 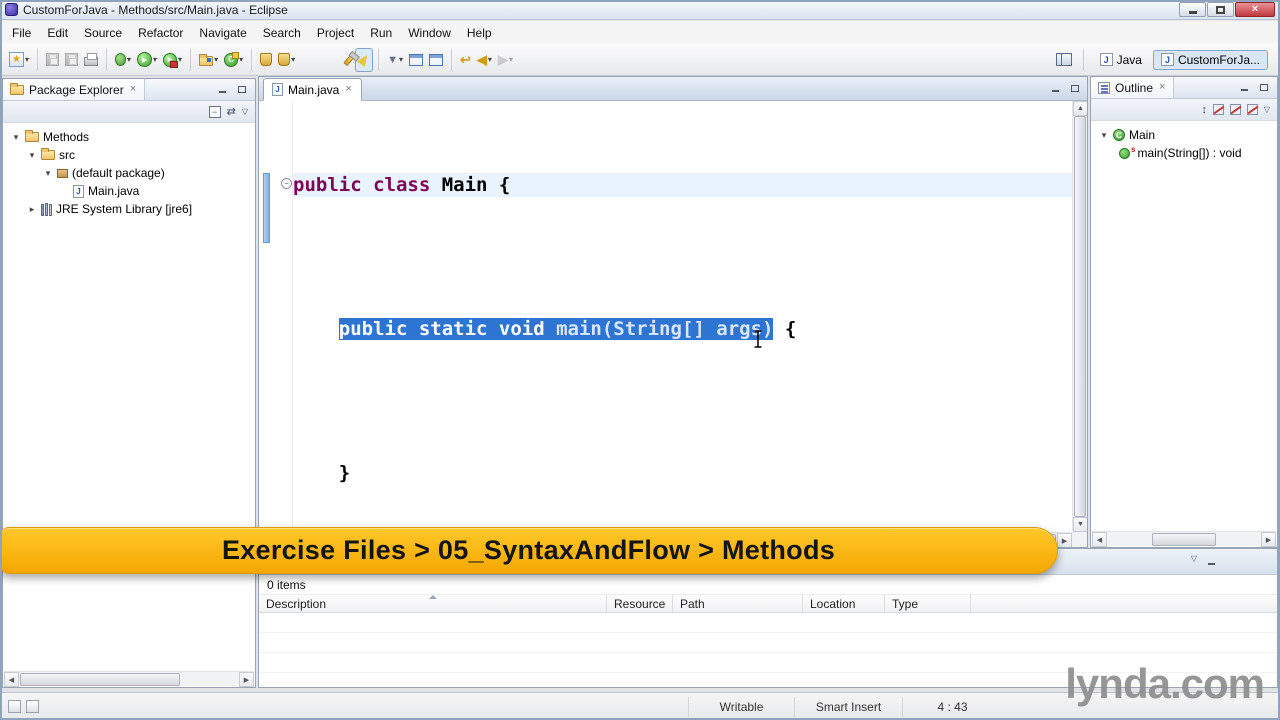 I want to click on editor-vscrollbar: ▲ ▼, so click(x=1079, y=316).